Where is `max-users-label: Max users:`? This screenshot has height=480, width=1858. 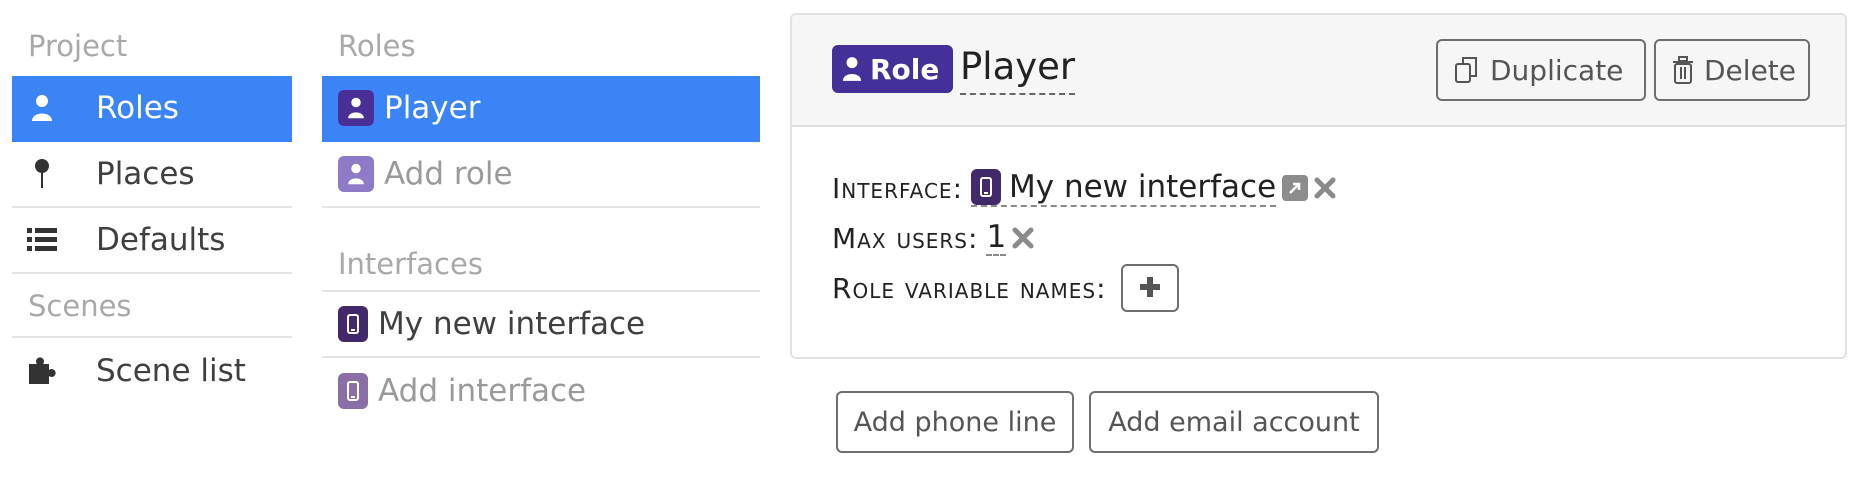 max-users-label: Max users: is located at coordinates (905, 238).